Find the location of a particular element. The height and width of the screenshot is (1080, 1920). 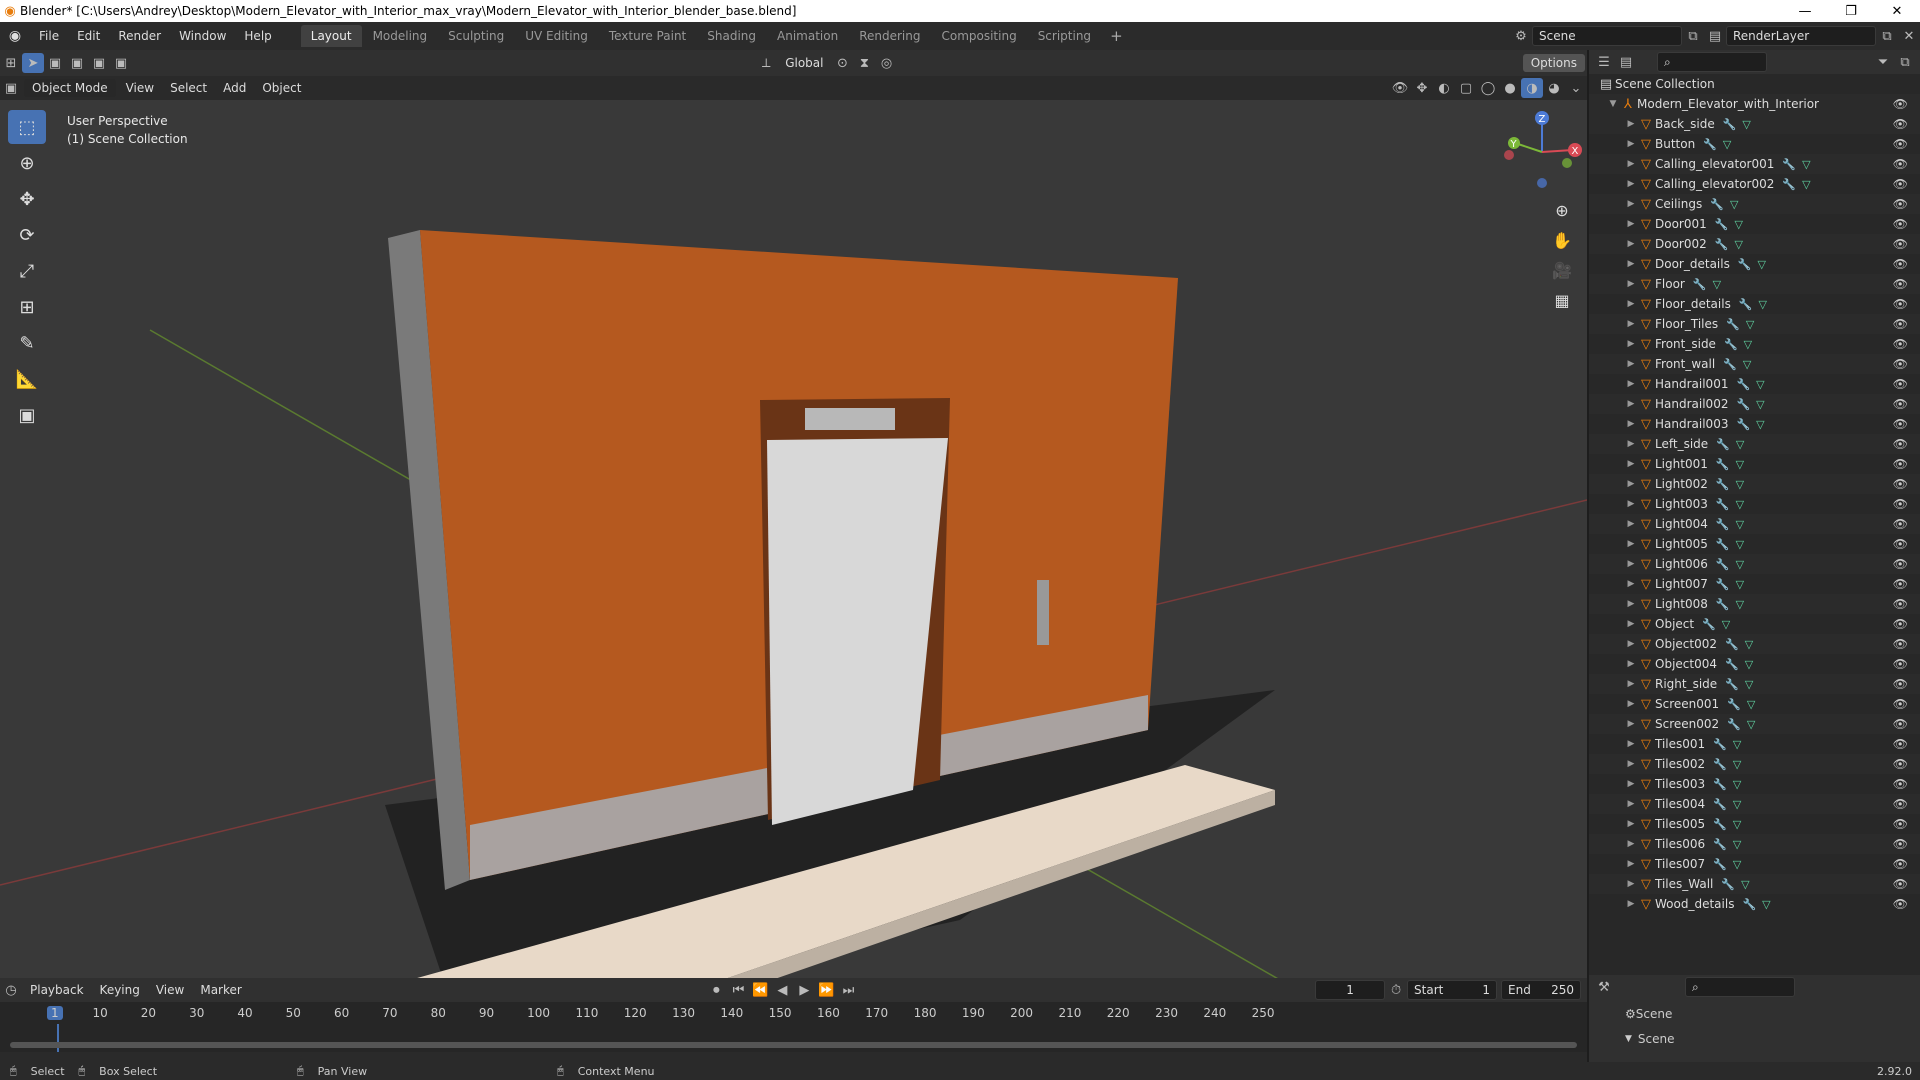

outliner-item: ▶ ▽ Wood_details 🔧 ▽ 👁 is located at coordinates (1754, 904).